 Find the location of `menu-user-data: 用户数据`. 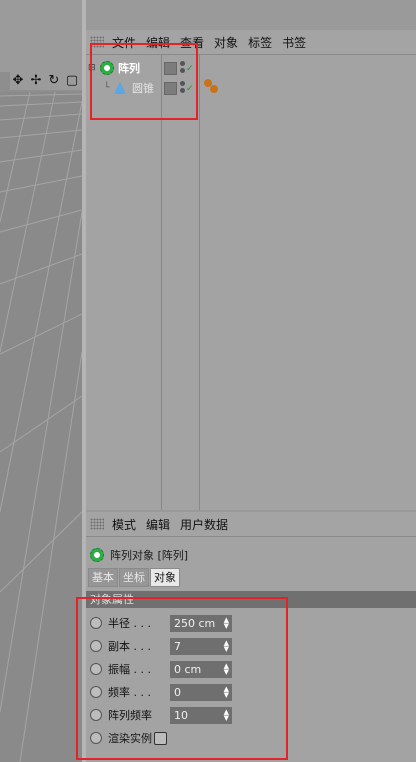

menu-user-data: 用户数据 is located at coordinates (204, 524).